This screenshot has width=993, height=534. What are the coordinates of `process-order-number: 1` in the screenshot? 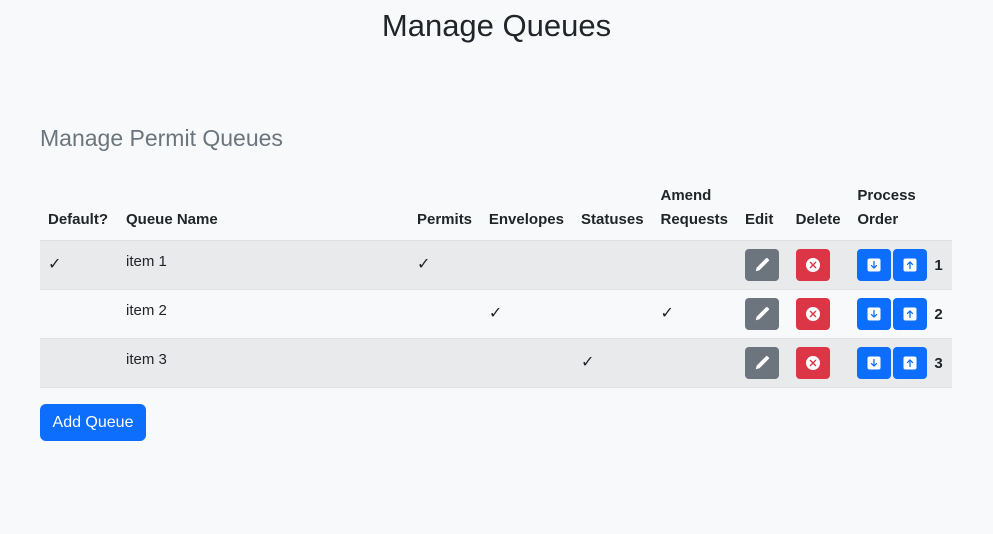 It's located at (938, 265).